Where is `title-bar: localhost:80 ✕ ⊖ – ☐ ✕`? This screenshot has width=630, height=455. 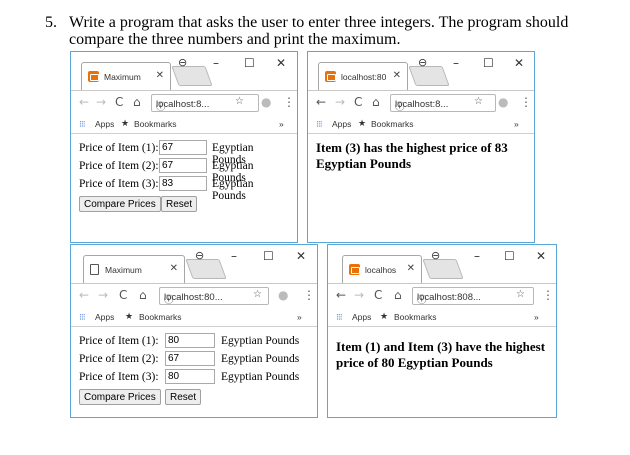 title-bar: localhost:80 ✕ ⊖ – ☐ ✕ is located at coordinates (421, 71).